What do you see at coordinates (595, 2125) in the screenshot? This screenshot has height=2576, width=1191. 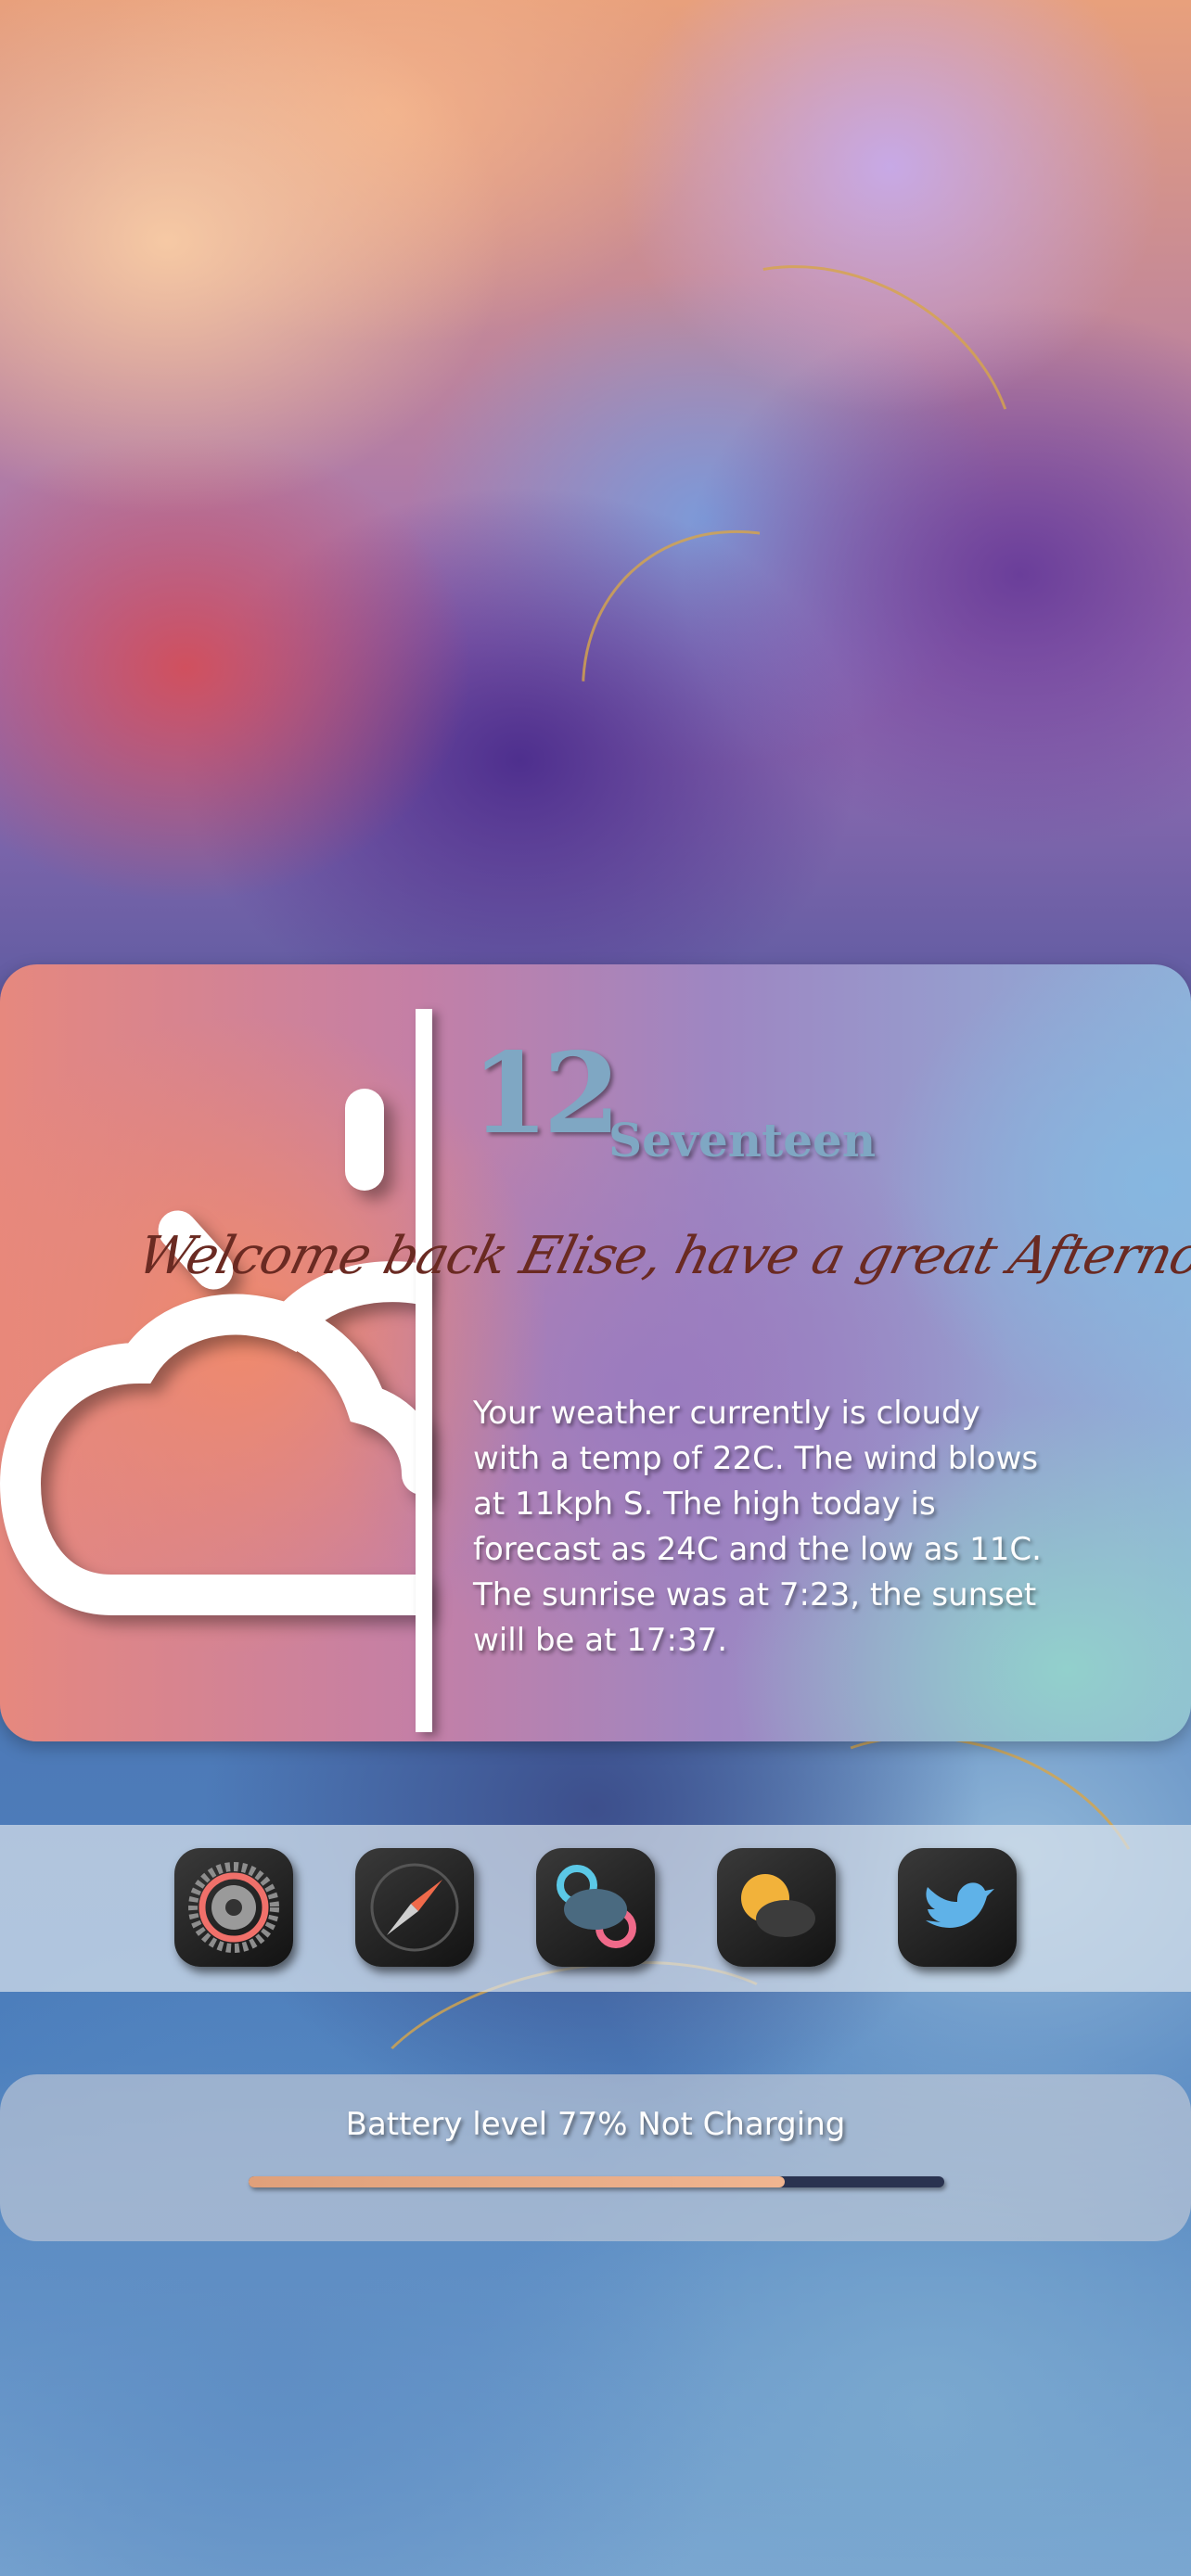 I see `battery-status-text: Battery level 77% Not Charging` at bounding box center [595, 2125].